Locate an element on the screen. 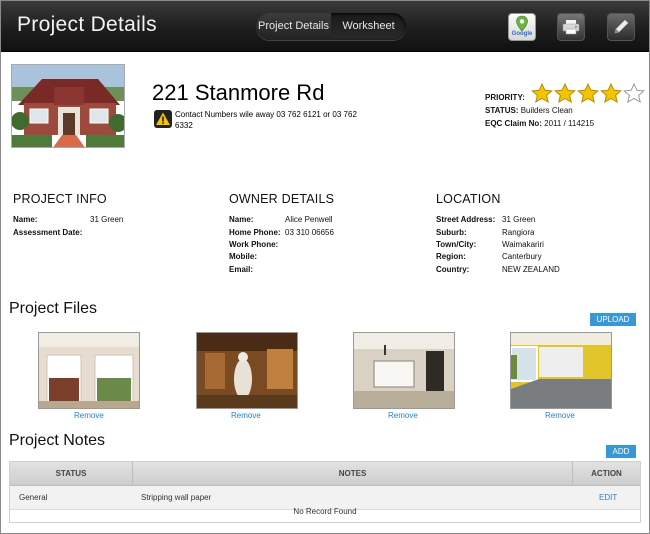 The width and height of the screenshot is (650, 534). page-title: Project Details is located at coordinates (87, 24).